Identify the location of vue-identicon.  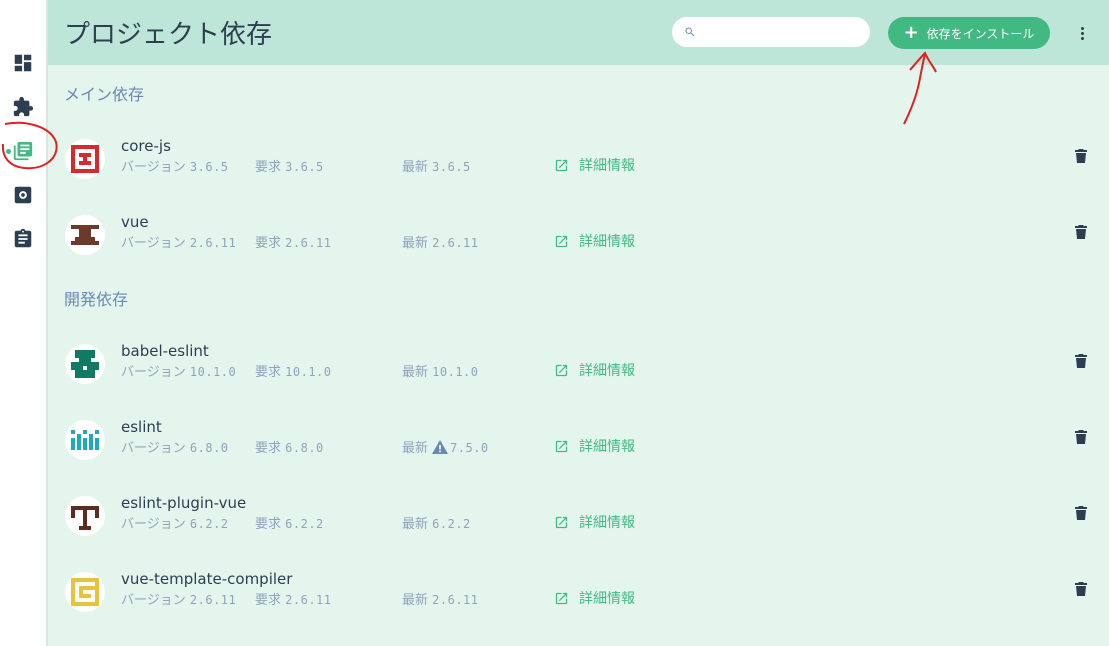
(85, 235).